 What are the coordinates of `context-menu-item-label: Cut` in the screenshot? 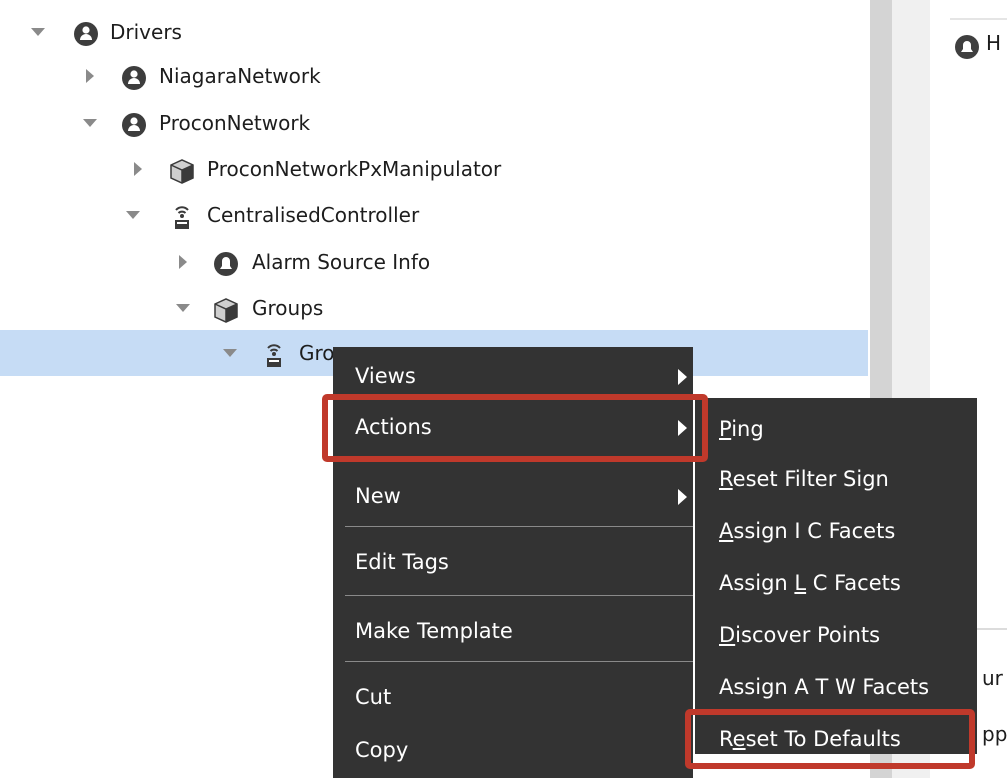 It's located at (373, 697).